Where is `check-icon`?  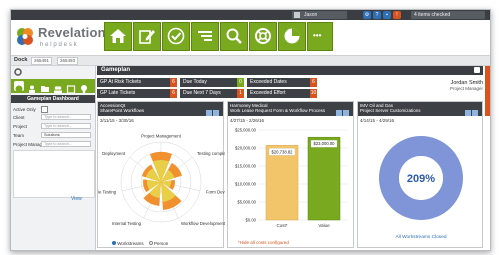
check-icon is located at coordinates (176, 36).